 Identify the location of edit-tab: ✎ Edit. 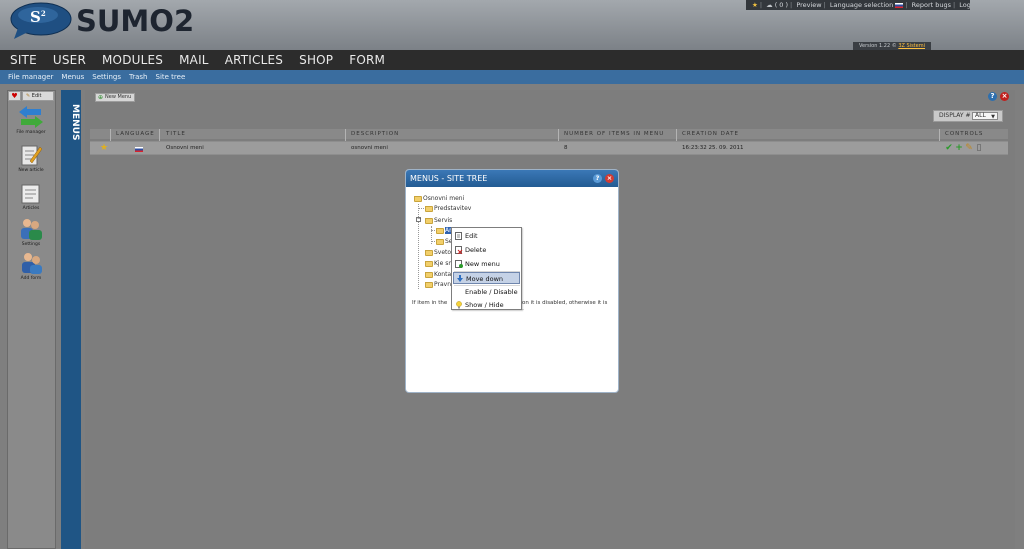
(38, 96).